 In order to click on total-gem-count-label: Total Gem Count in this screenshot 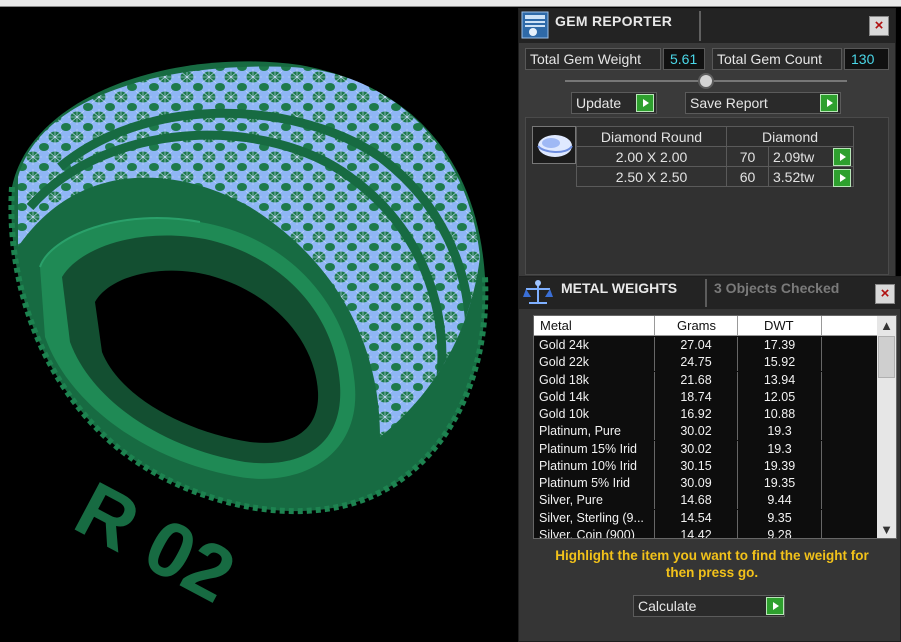, I will do `click(777, 59)`.